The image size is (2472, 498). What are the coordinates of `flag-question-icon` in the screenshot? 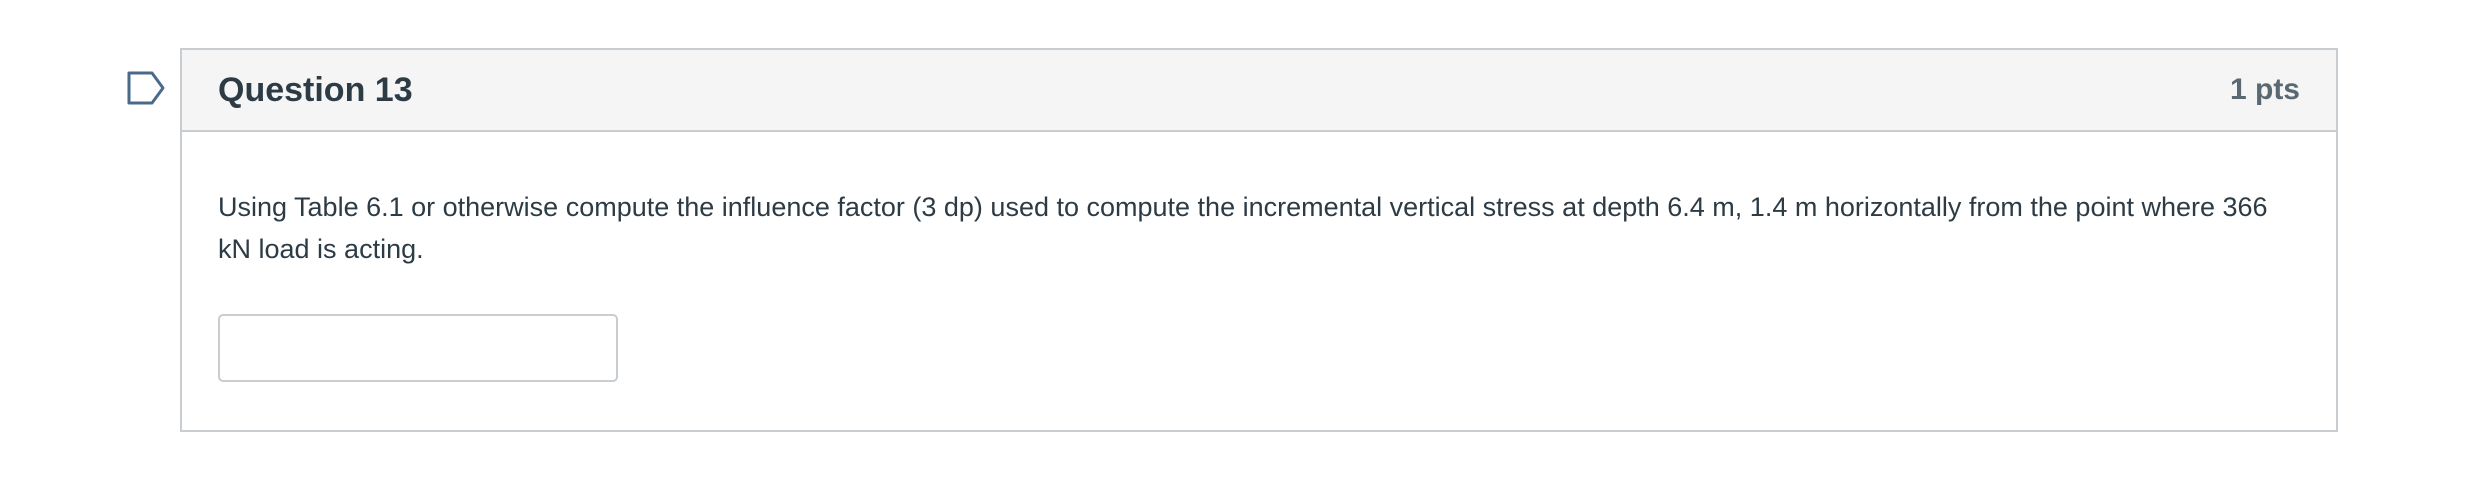 It's located at (146, 88).